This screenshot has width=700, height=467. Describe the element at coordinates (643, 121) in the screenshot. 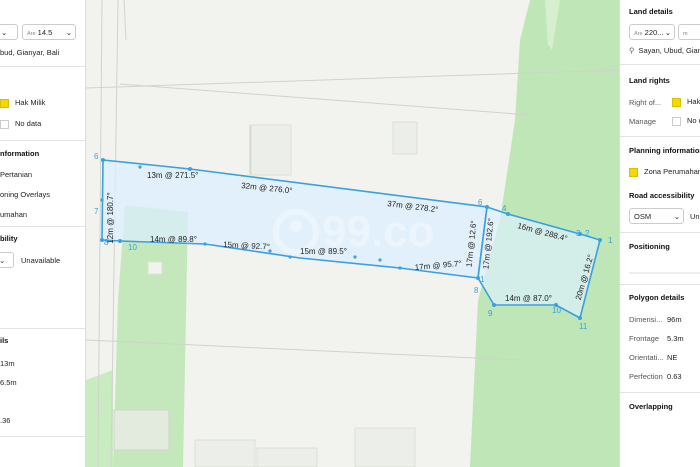

I see `land-right-row: Manage` at that location.